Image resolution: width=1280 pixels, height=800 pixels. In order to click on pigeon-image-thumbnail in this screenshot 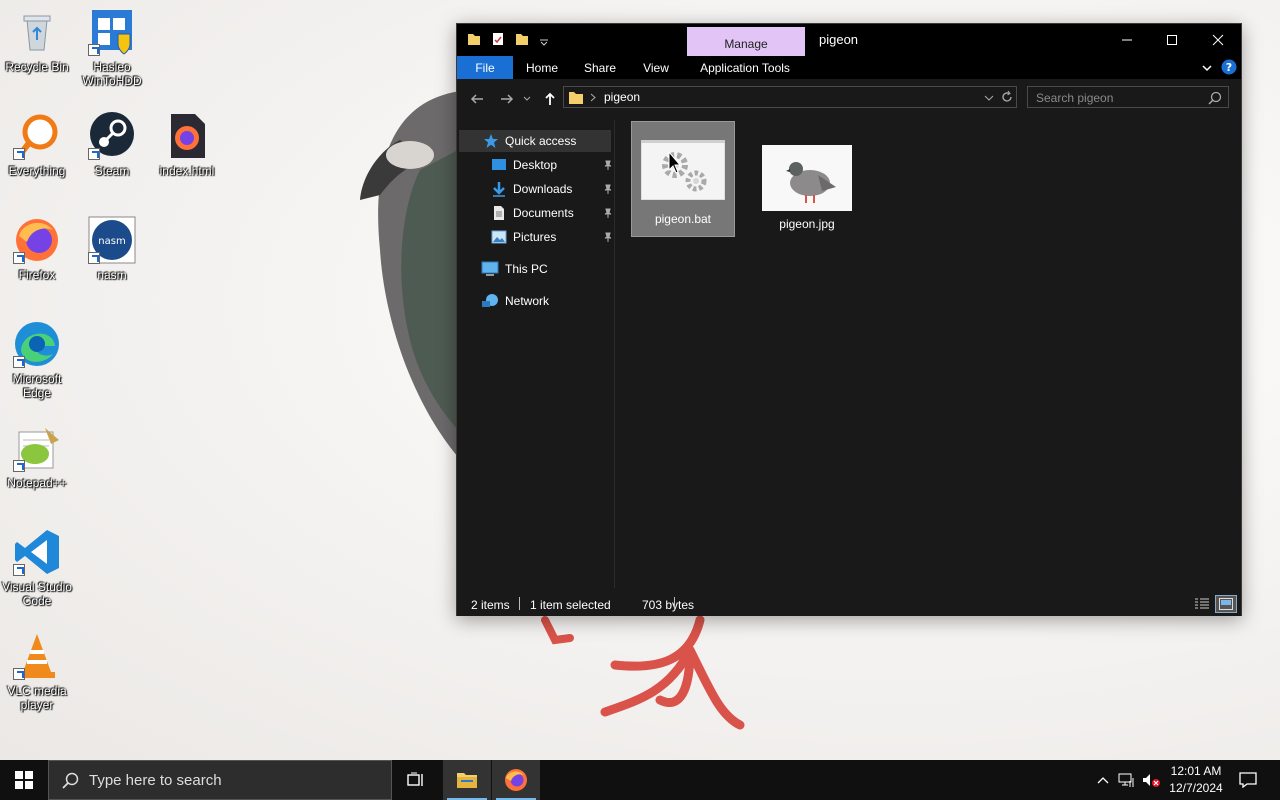, I will do `click(807, 178)`.